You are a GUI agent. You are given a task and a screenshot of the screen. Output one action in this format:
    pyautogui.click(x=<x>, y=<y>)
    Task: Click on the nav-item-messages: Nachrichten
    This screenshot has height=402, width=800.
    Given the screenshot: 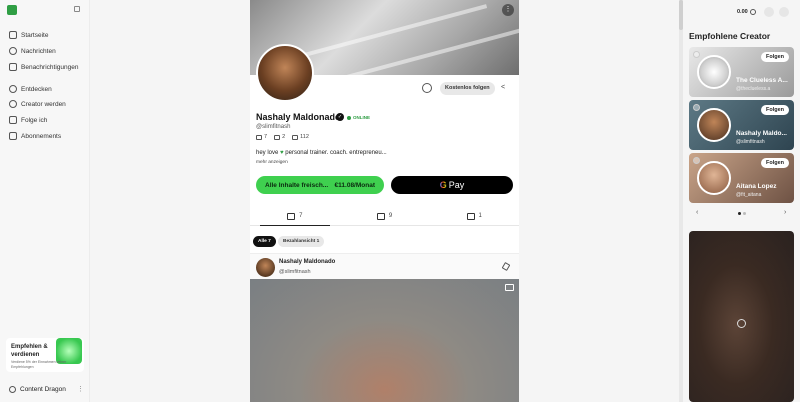 What is the action you would take?
    pyautogui.click(x=49, y=51)
    